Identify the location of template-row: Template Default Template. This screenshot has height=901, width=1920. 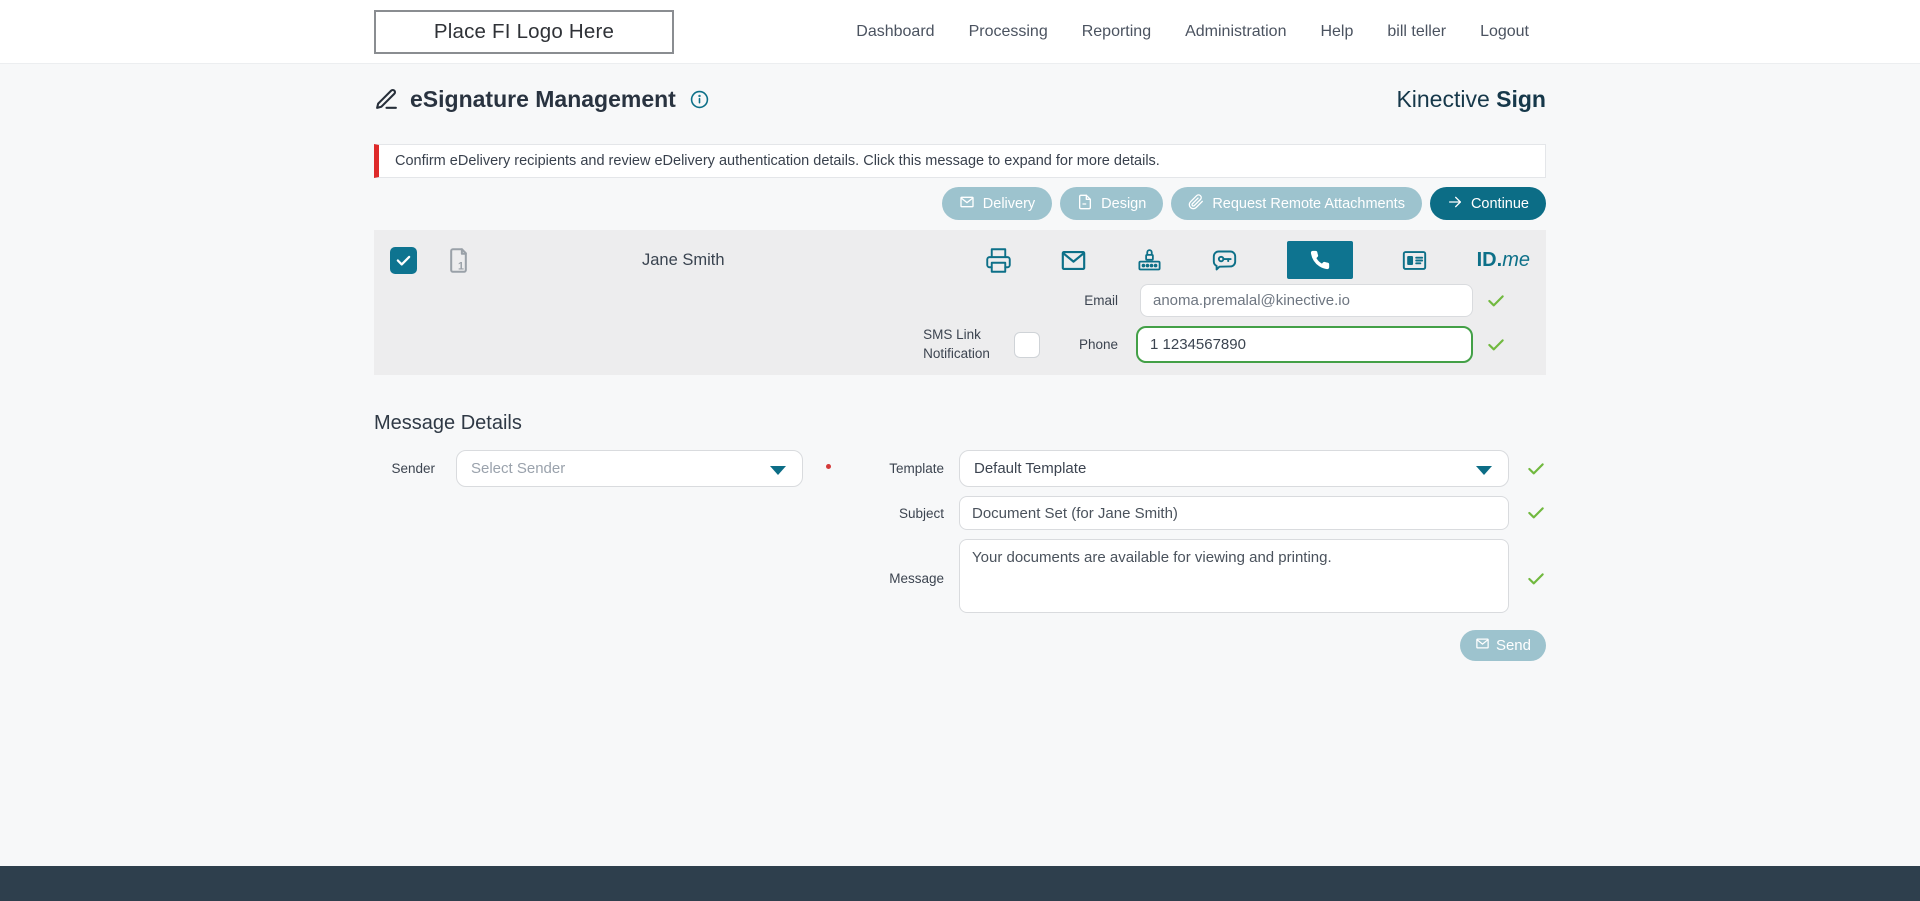
(1200, 468).